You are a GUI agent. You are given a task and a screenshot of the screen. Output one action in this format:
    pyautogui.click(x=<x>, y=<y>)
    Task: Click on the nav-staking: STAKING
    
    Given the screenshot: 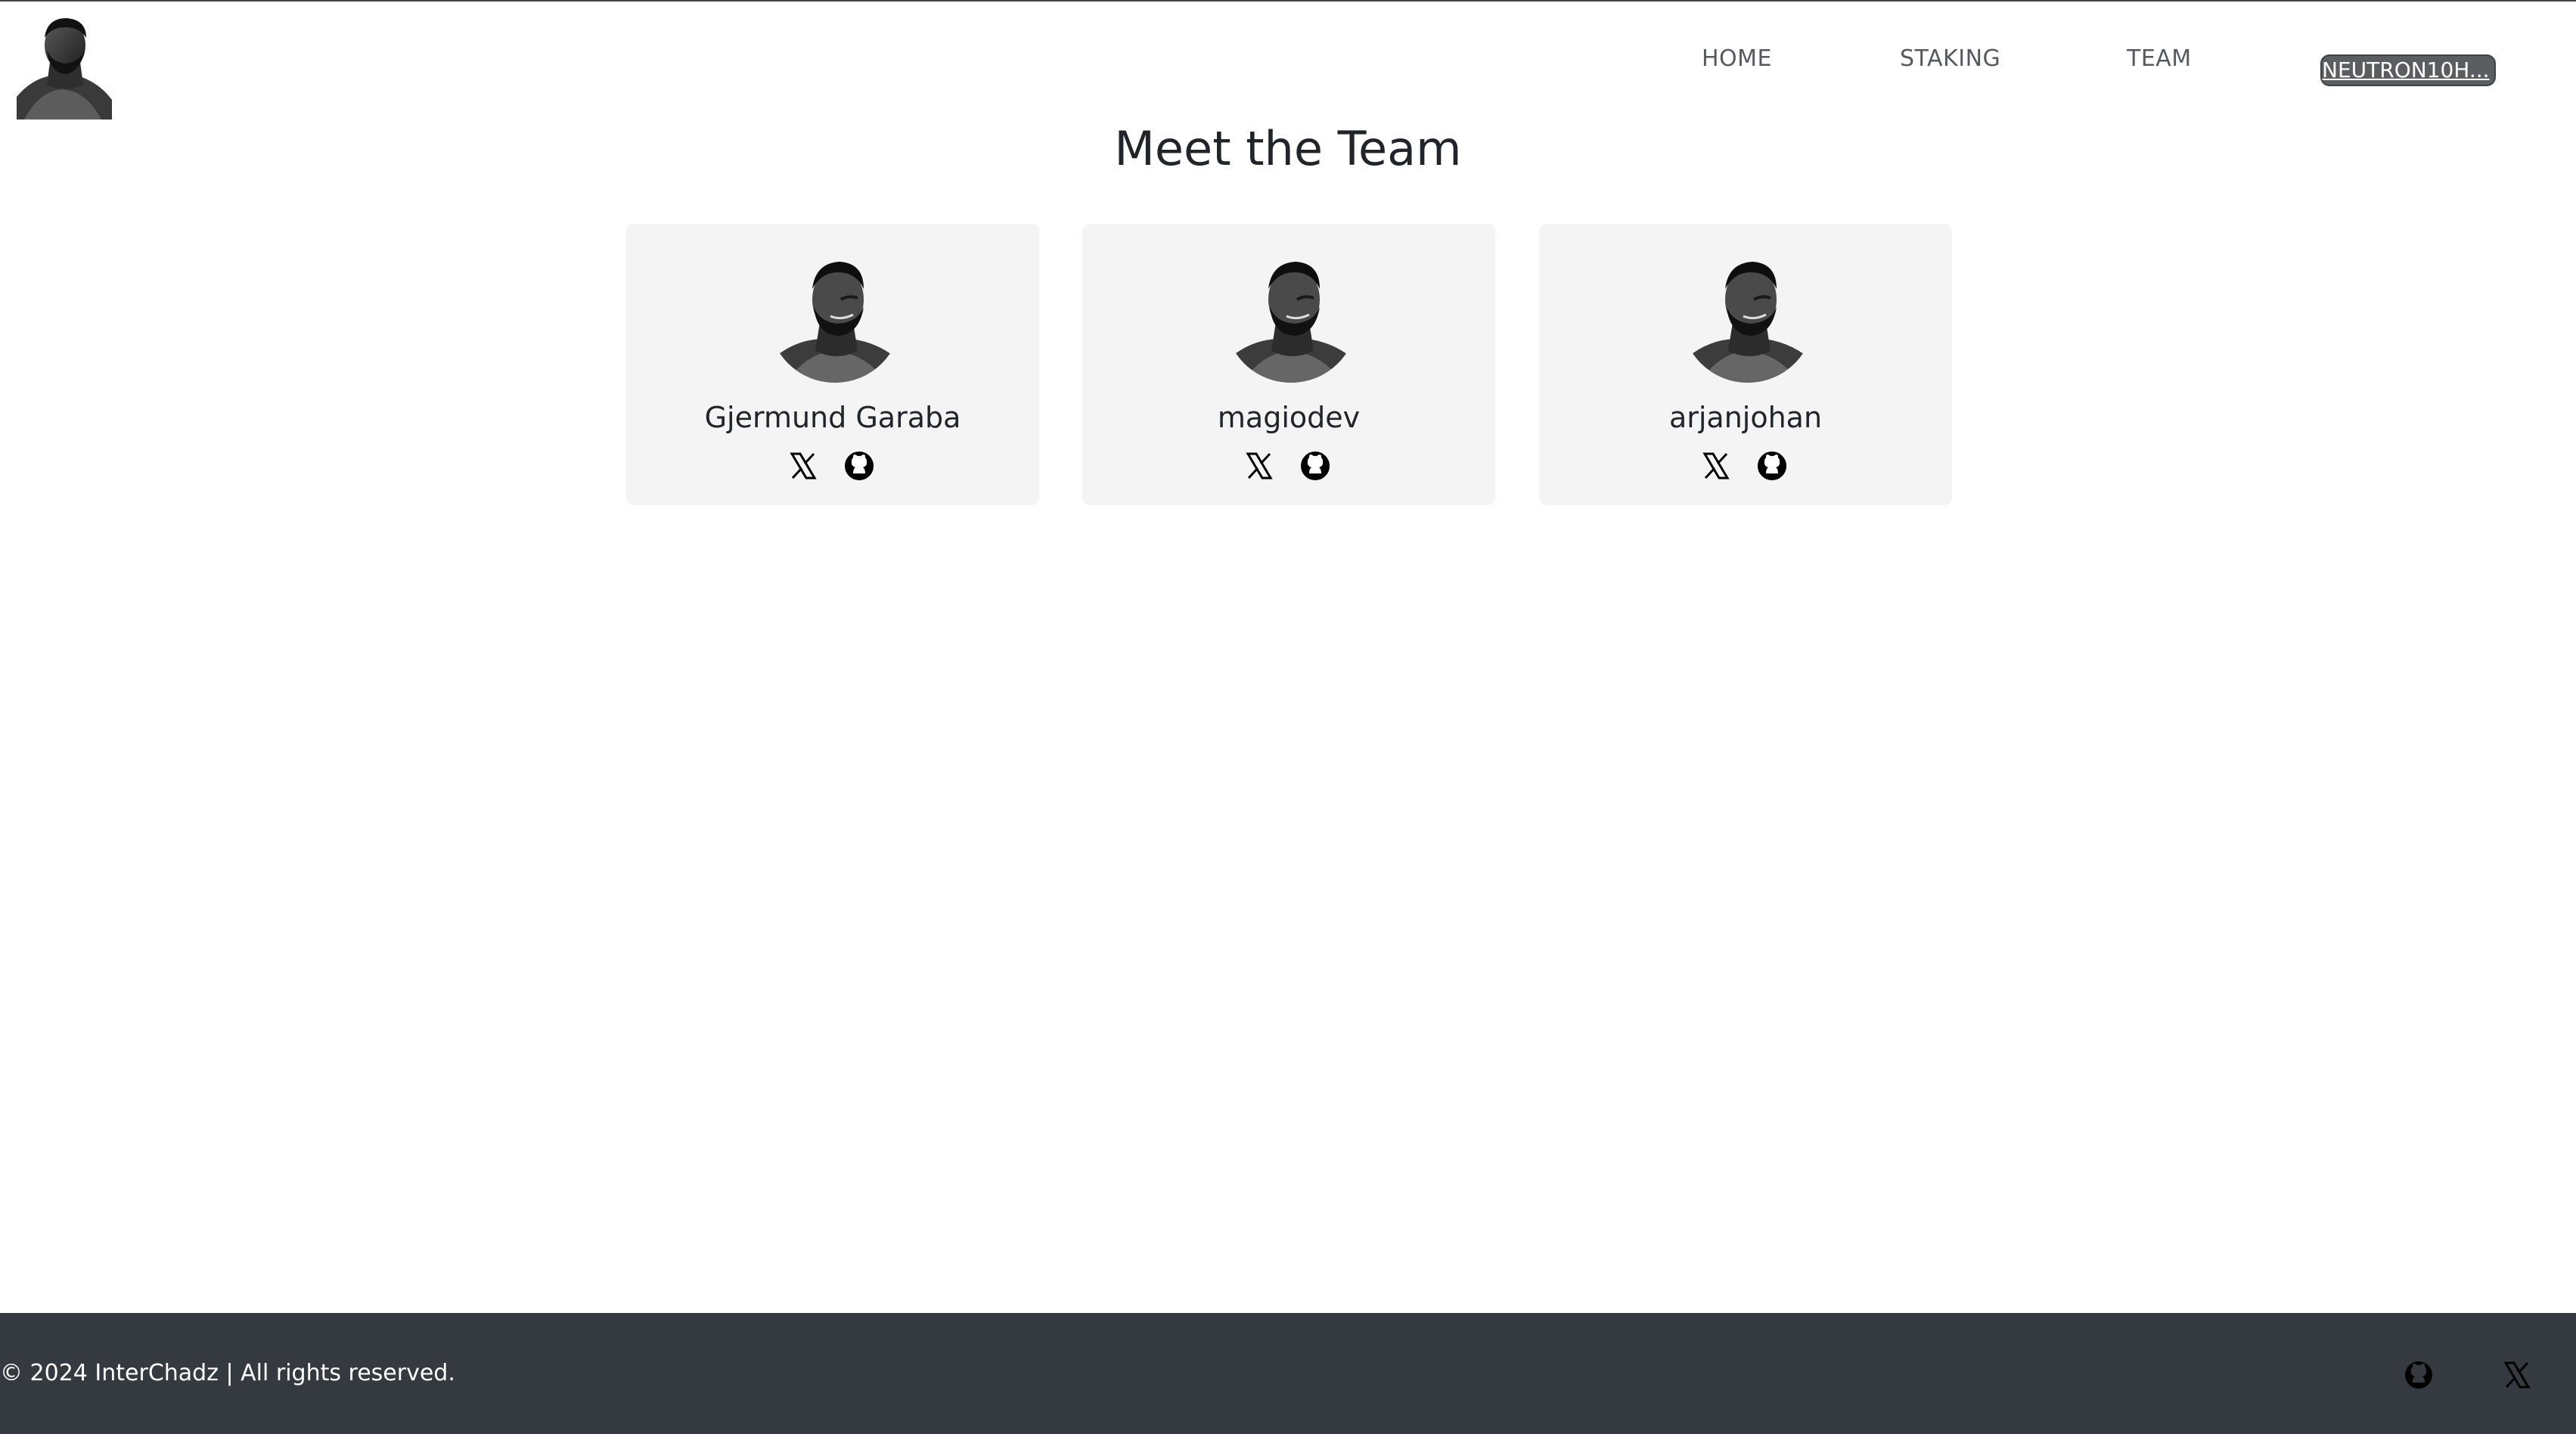 What is the action you would take?
    pyautogui.click(x=1950, y=58)
    